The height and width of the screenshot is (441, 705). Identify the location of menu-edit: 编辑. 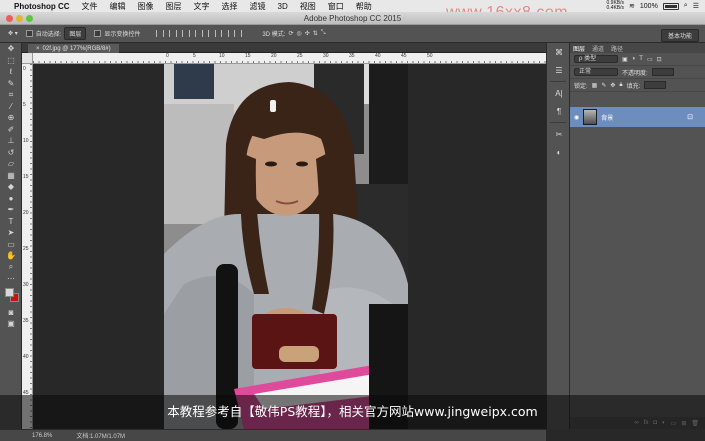
(118, 6).